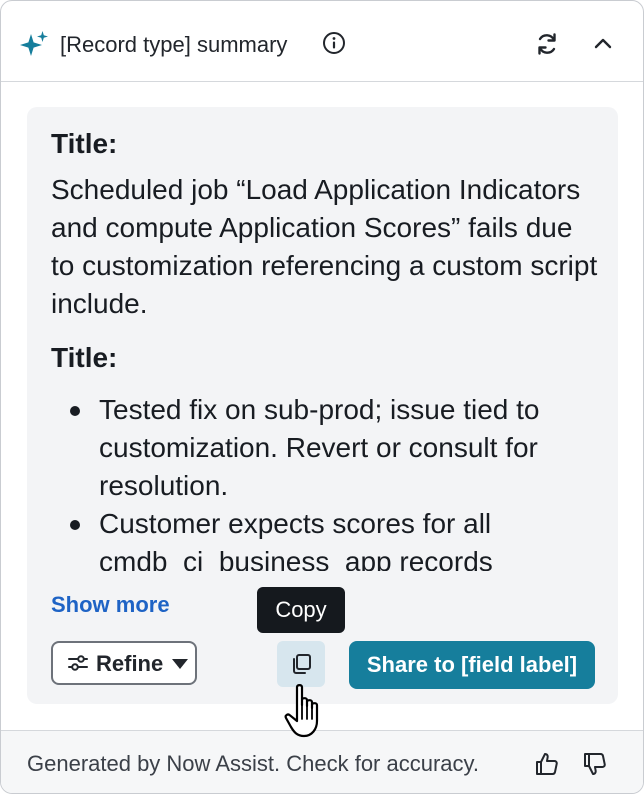 The image size is (644, 794). I want to click on card-title: [Record type] summary, so click(174, 44).